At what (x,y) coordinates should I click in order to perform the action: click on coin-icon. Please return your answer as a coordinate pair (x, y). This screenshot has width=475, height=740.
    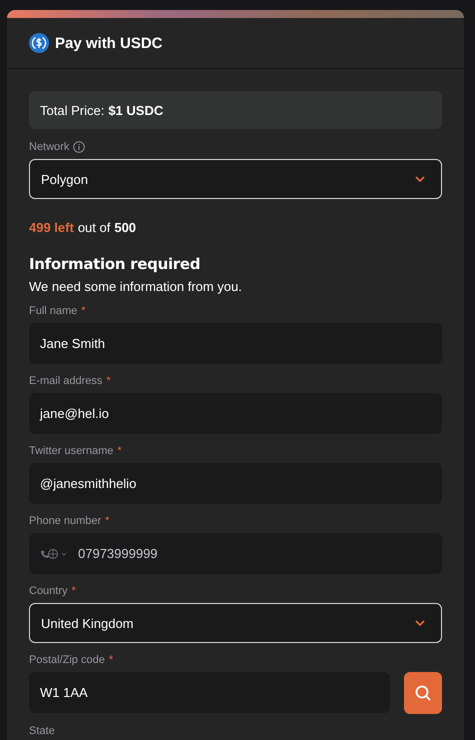
    Looking at the image, I should click on (39, 43).